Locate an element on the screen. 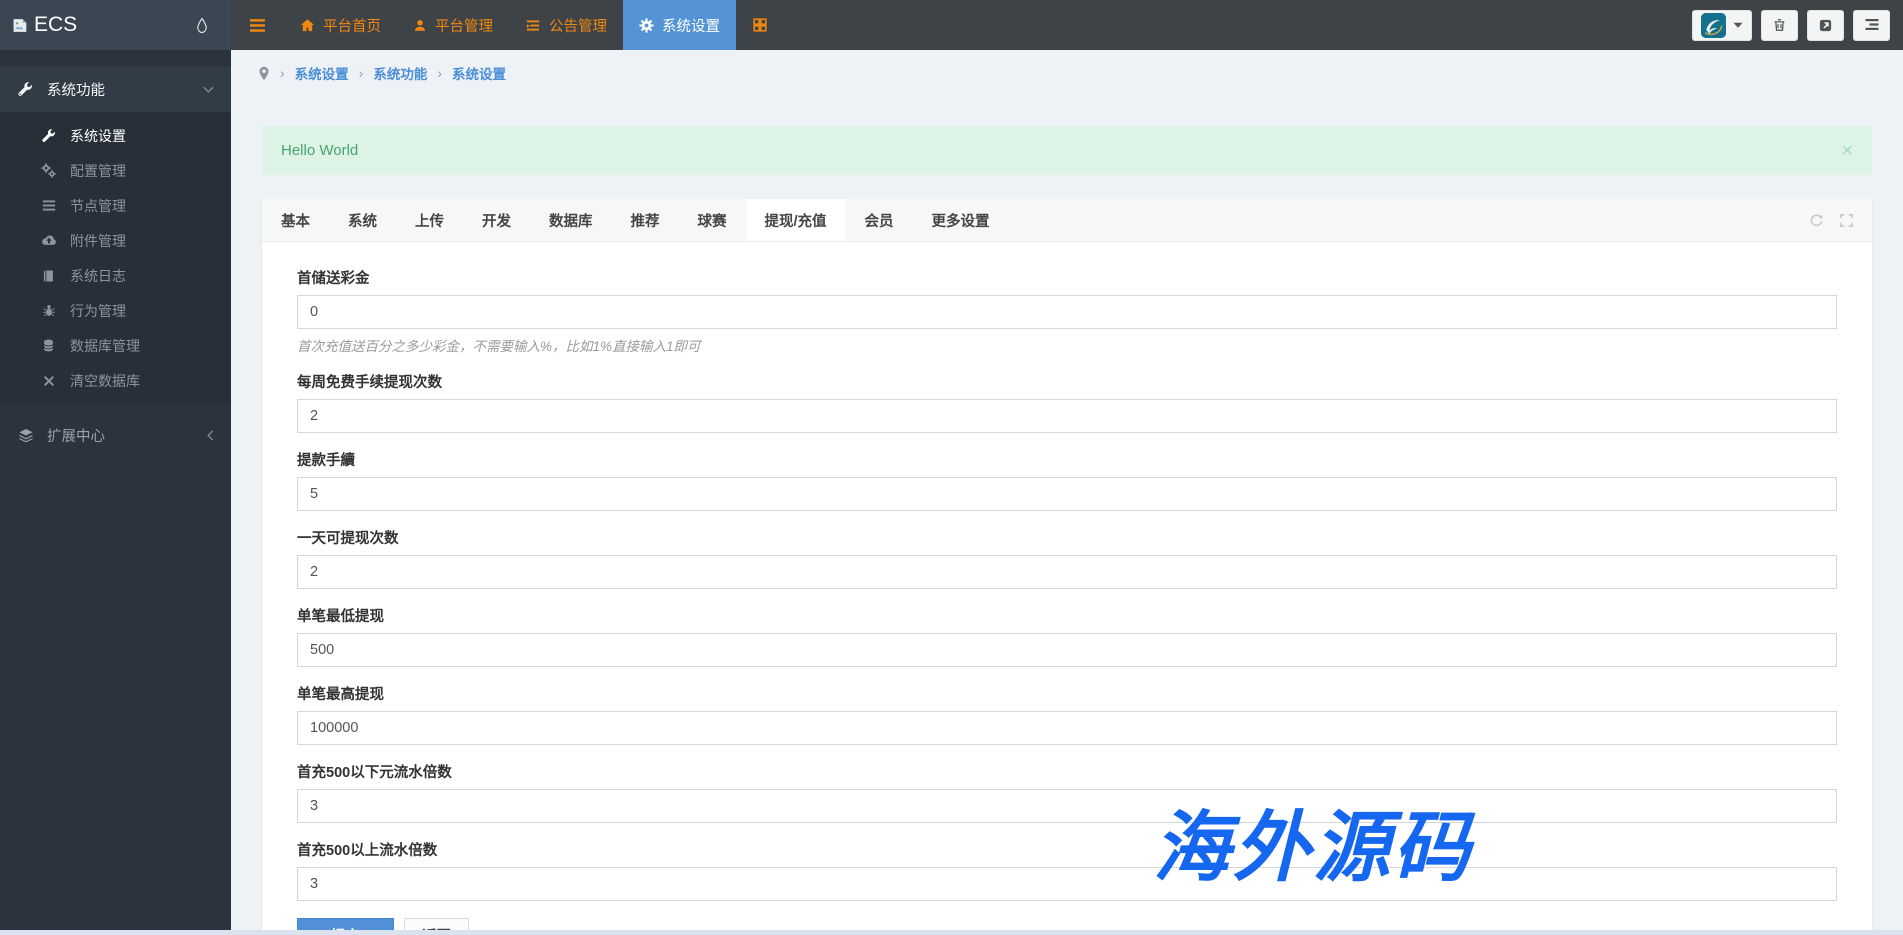 The image size is (1903, 935). turnover-above-500-input is located at coordinates (1067, 884).